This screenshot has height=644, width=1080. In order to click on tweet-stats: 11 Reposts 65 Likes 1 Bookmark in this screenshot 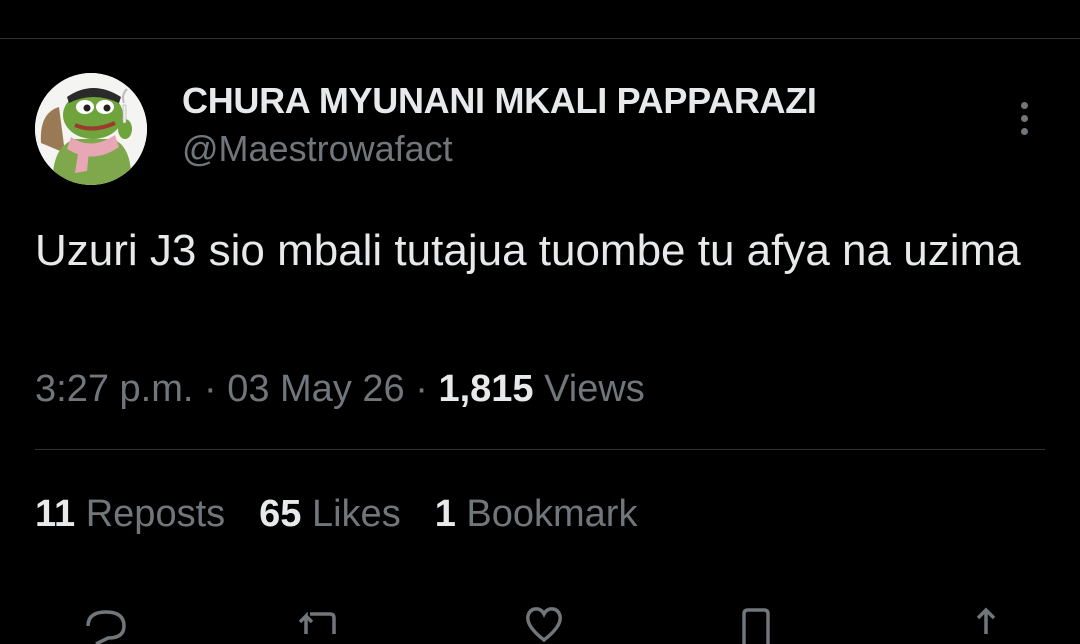, I will do `click(336, 514)`.